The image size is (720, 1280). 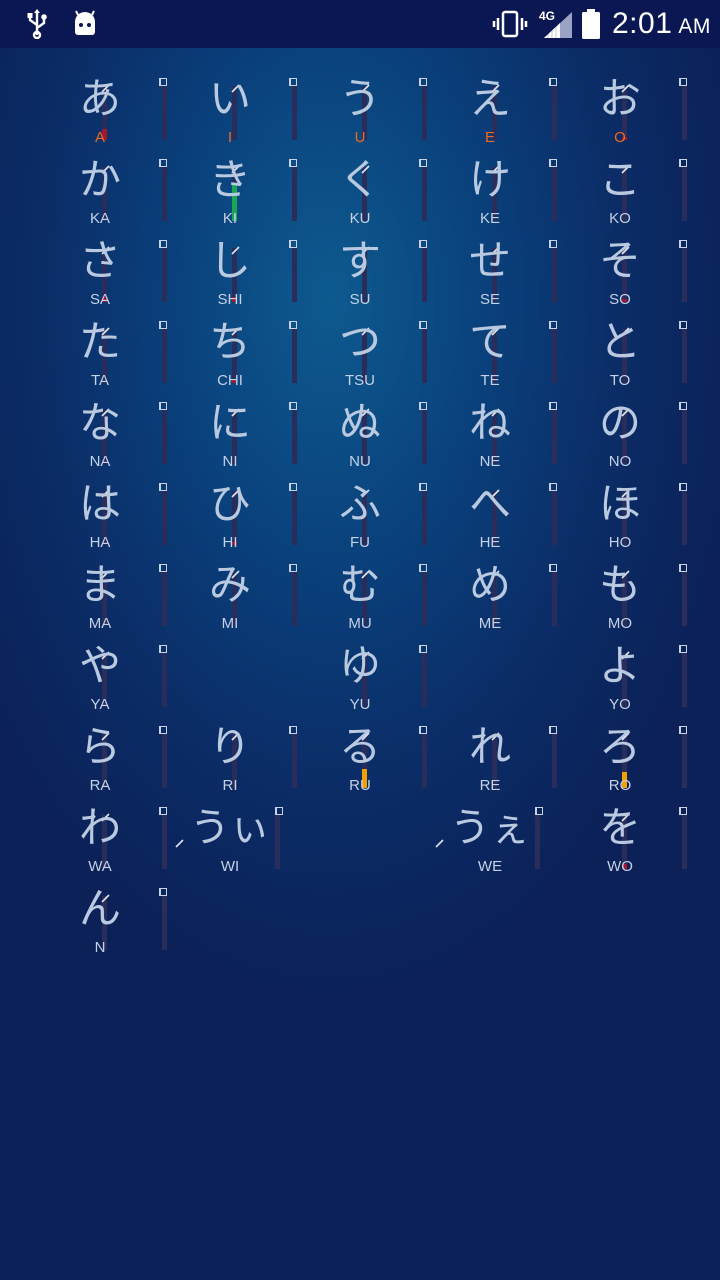 I want to click on kana-cell: そ SO, so click(x=621, y=272).